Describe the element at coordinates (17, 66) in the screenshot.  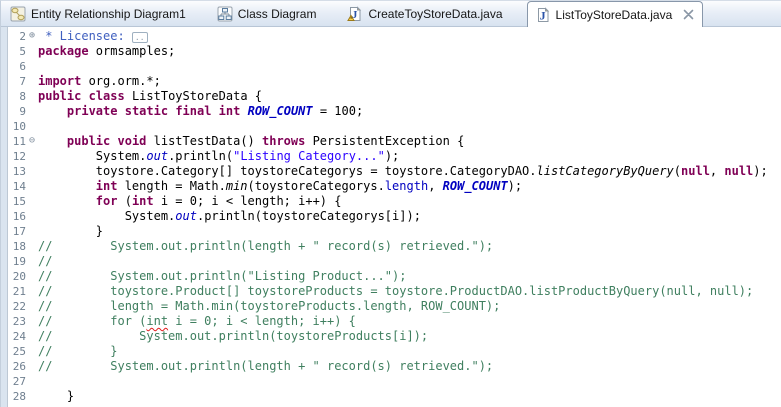
I see `line-number: 6` at that location.